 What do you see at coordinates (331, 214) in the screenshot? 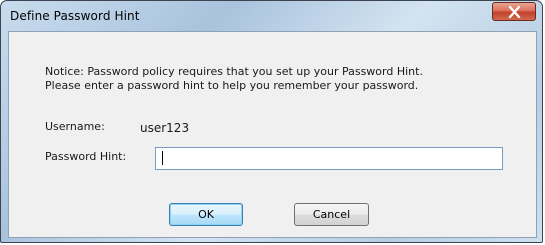
I see `cancel-button: Cancel` at bounding box center [331, 214].